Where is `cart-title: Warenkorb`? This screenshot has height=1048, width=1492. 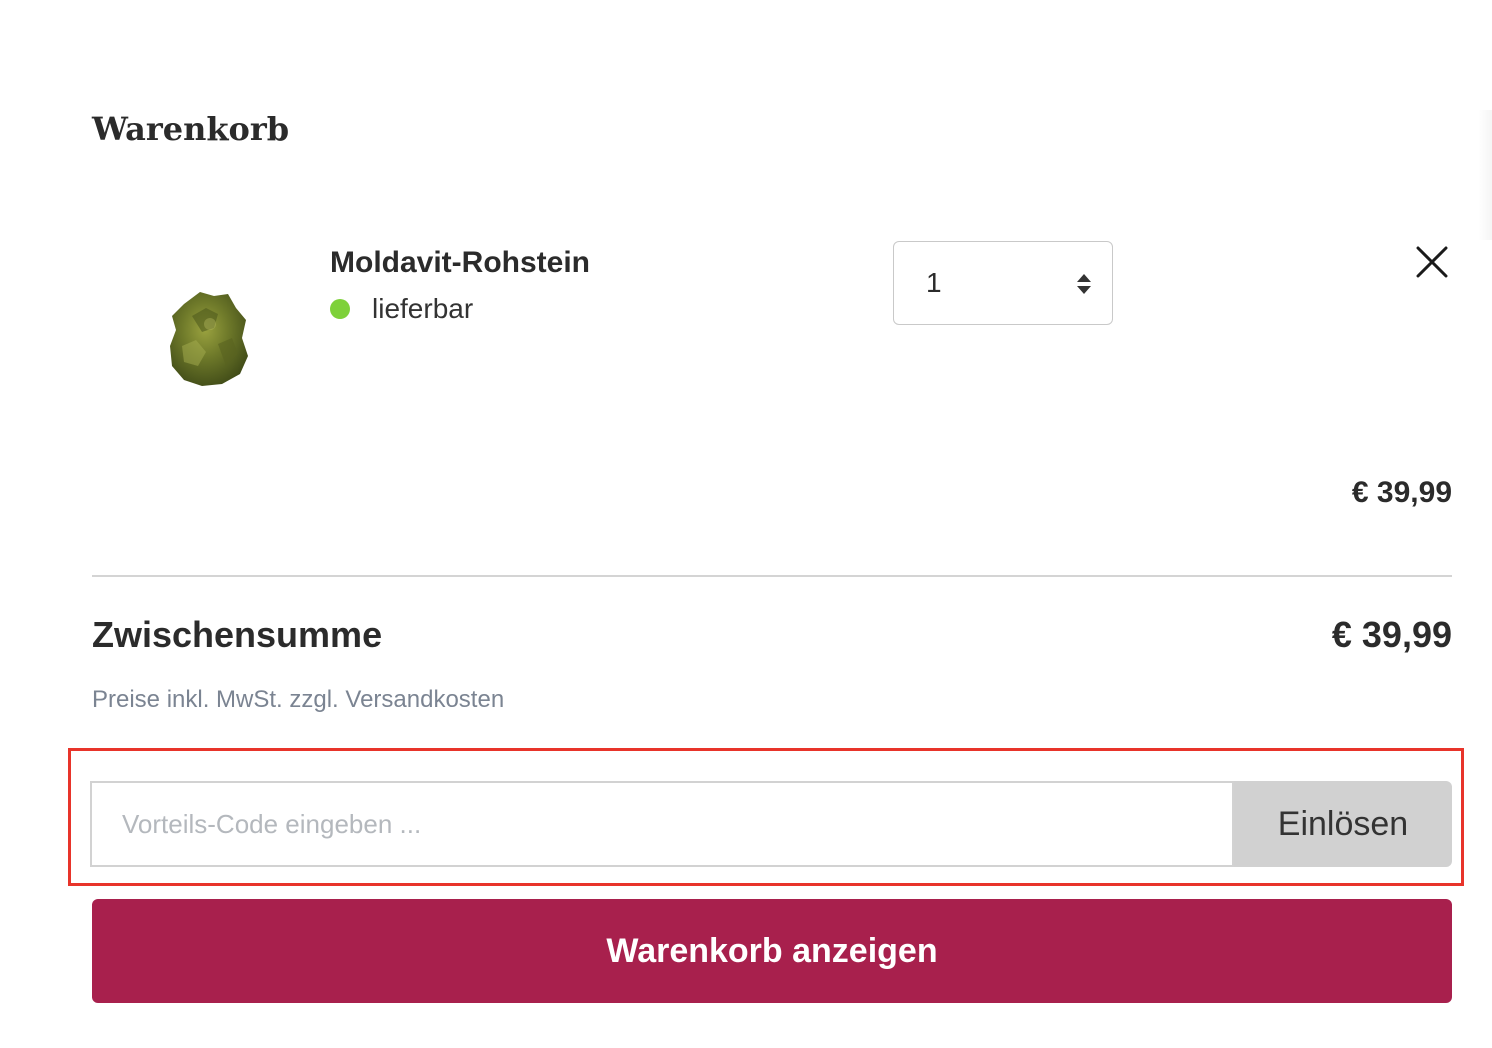 cart-title: Warenkorb is located at coordinates (191, 129).